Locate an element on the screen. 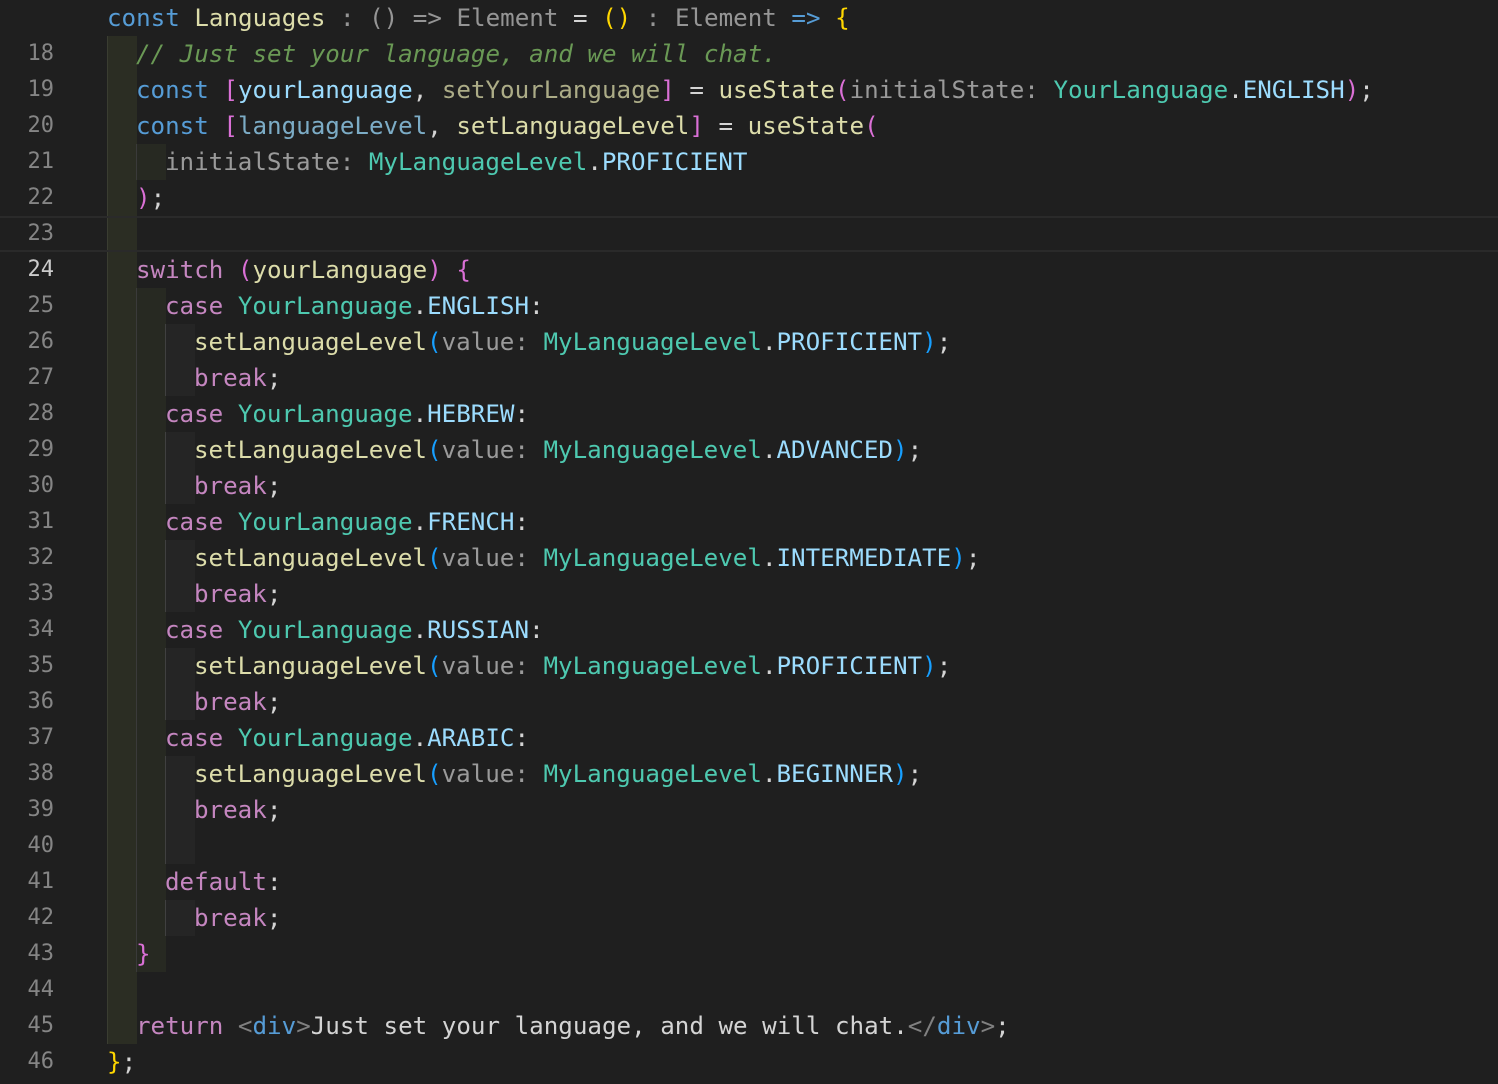  code-line: 47 }; is located at coordinates (749, 1062).